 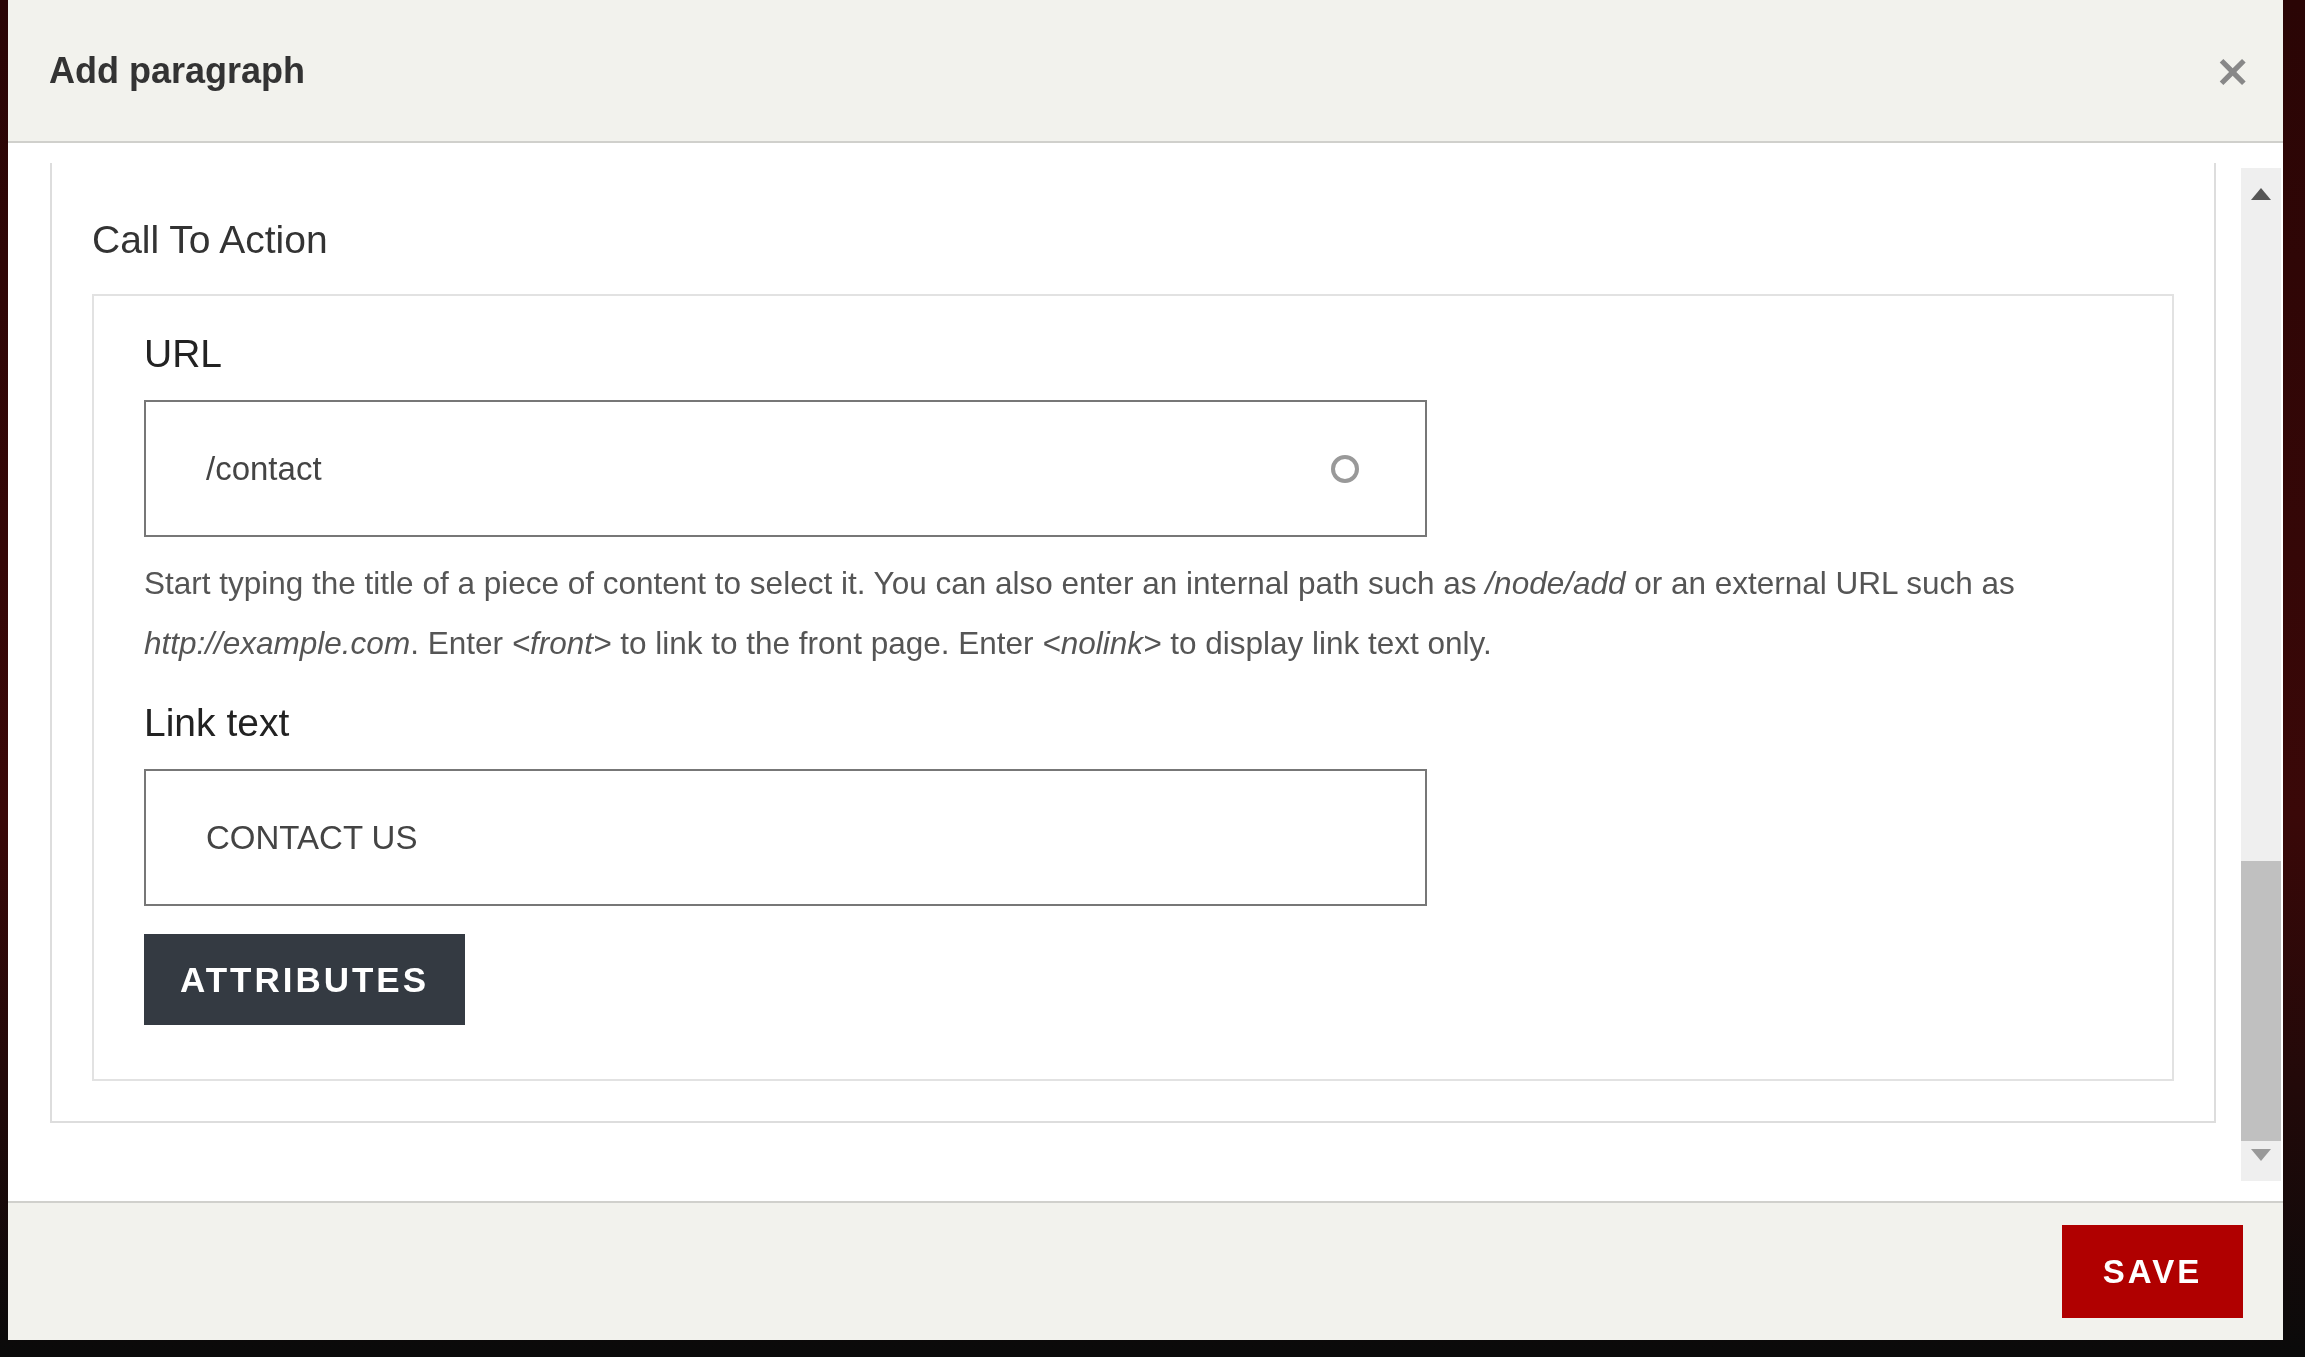 What do you see at coordinates (177, 70) in the screenshot?
I see `dialog-title: Add paragraph` at bounding box center [177, 70].